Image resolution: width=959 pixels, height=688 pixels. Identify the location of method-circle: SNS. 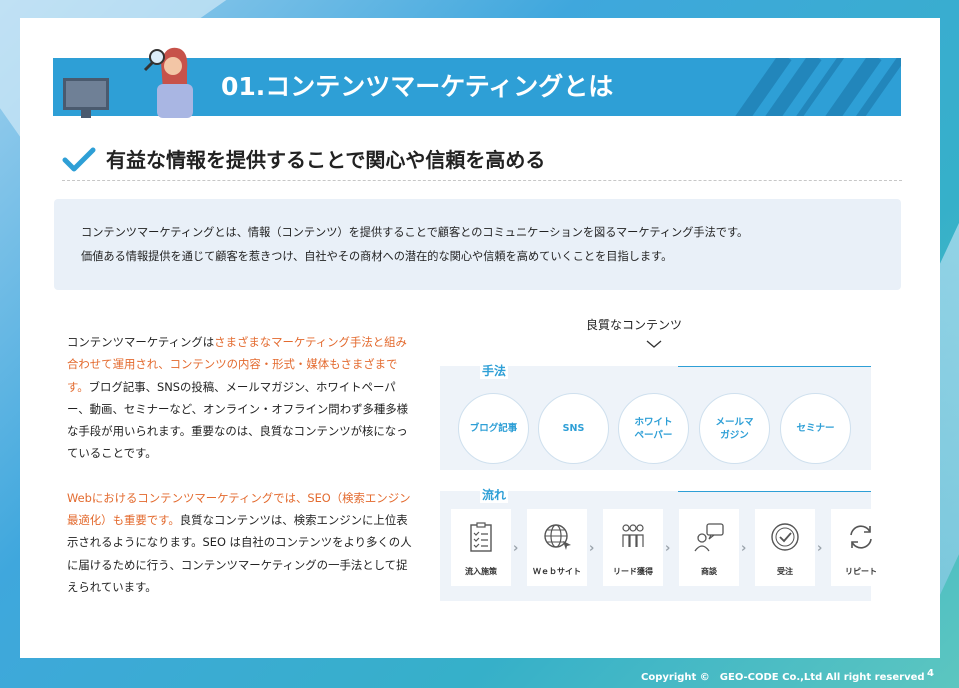
(573, 428).